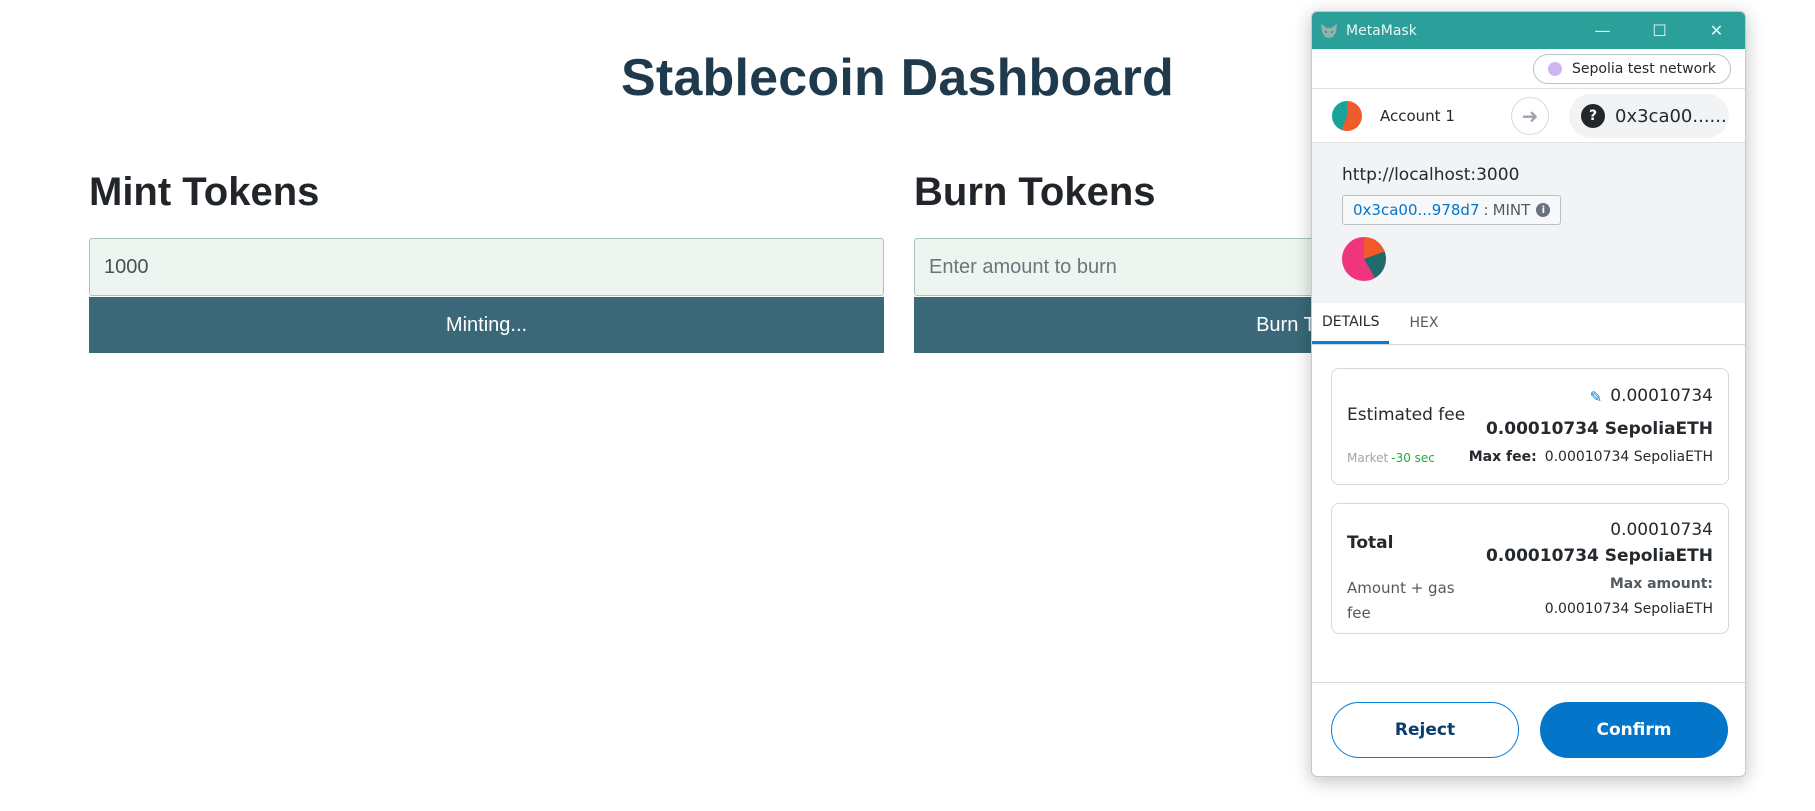 Image resolution: width=1815 pixels, height=811 pixels. What do you see at coordinates (1511, 210) in the screenshot?
I see `method-name: MINT` at bounding box center [1511, 210].